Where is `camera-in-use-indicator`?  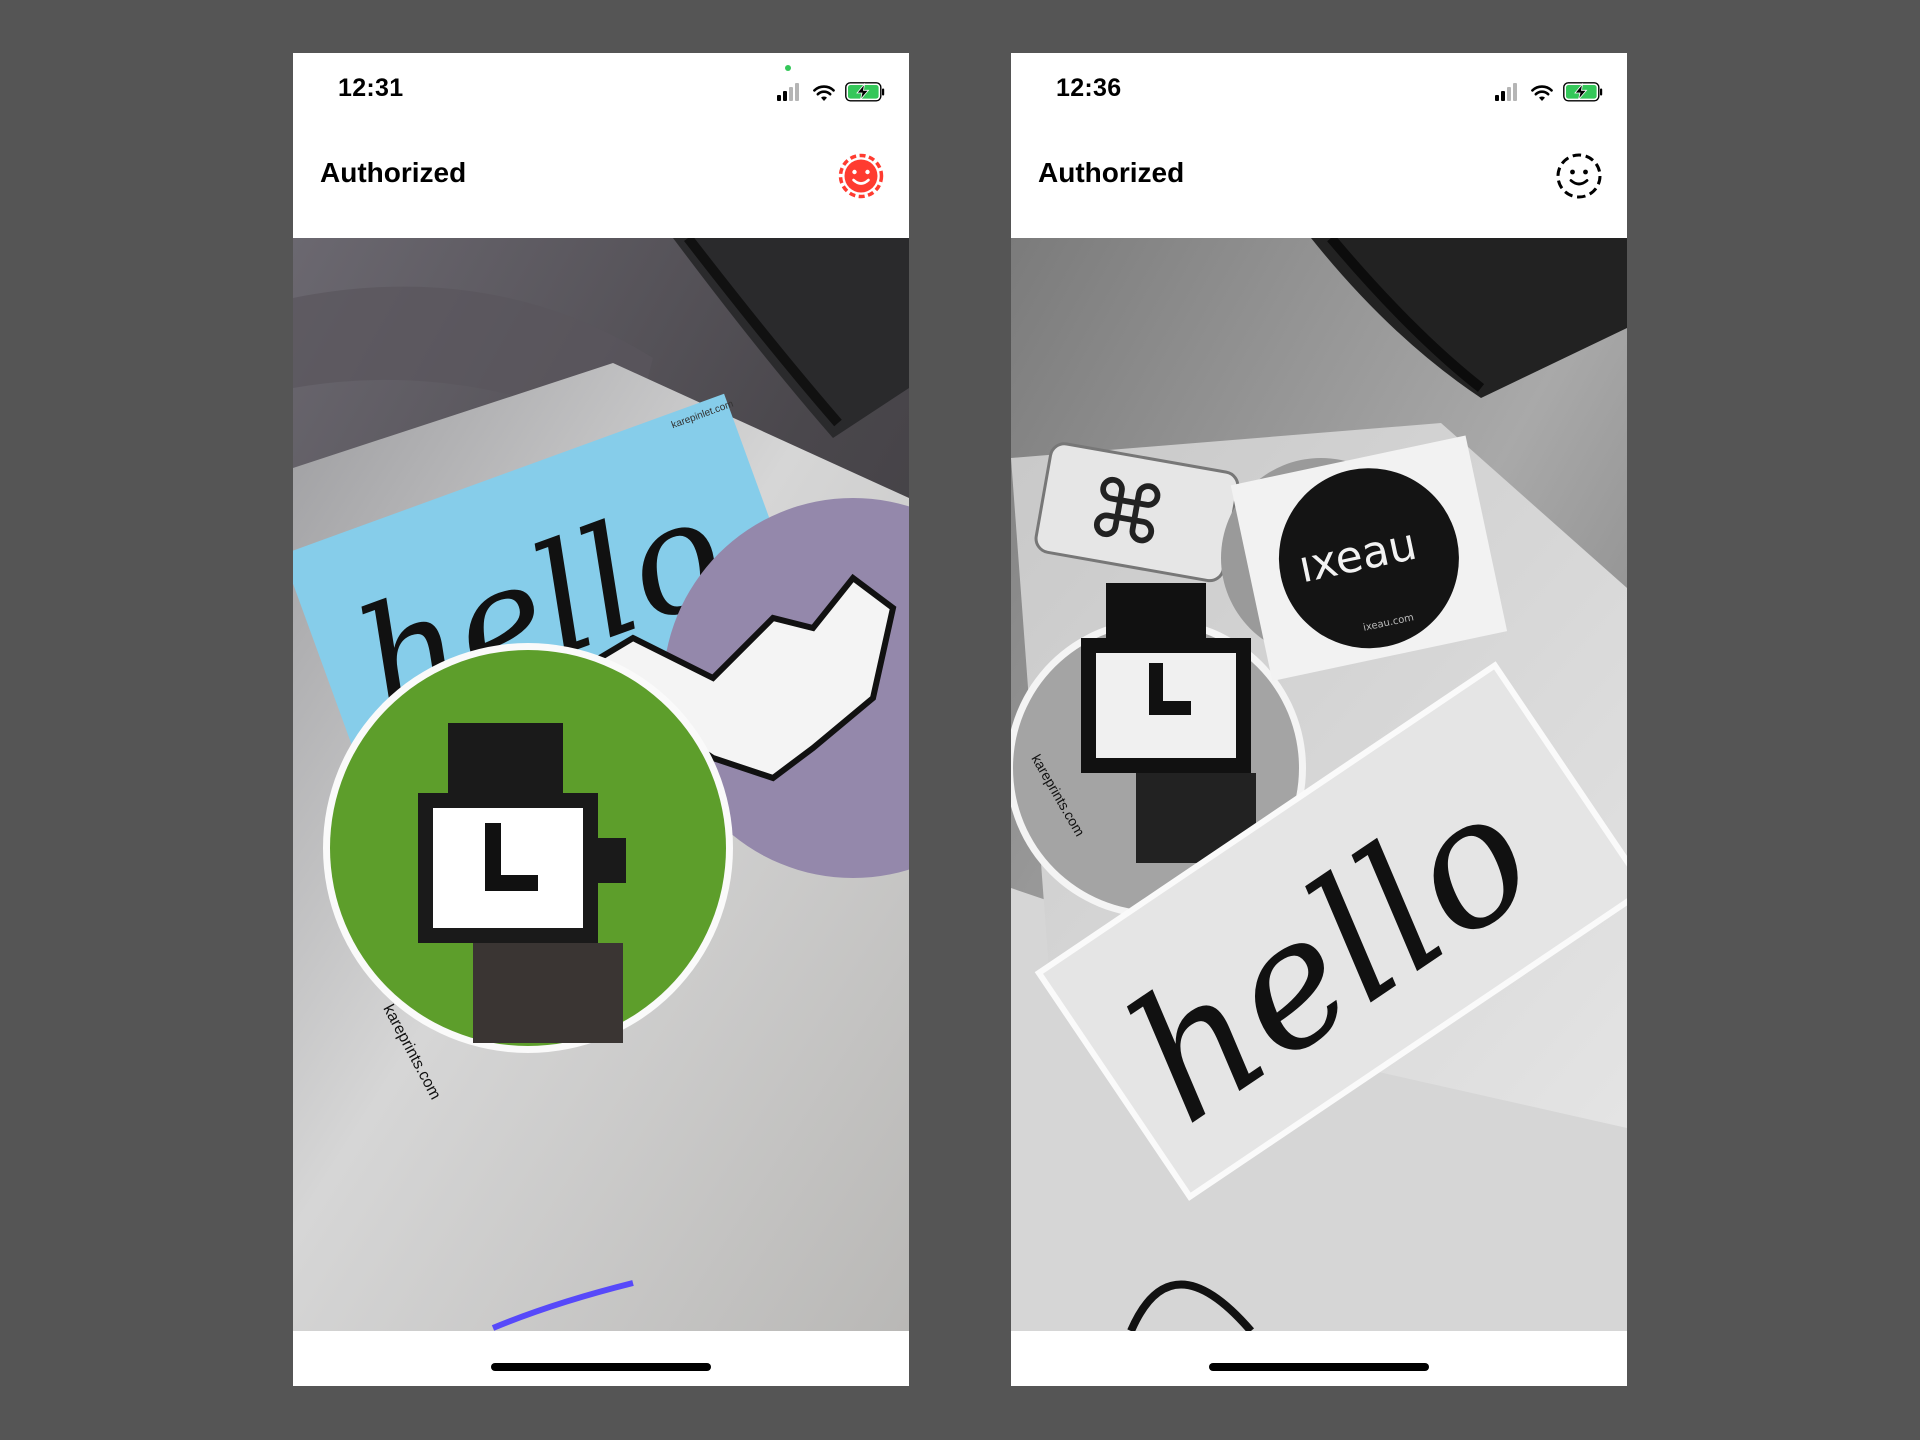 camera-in-use-indicator is located at coordinates (788, 68).